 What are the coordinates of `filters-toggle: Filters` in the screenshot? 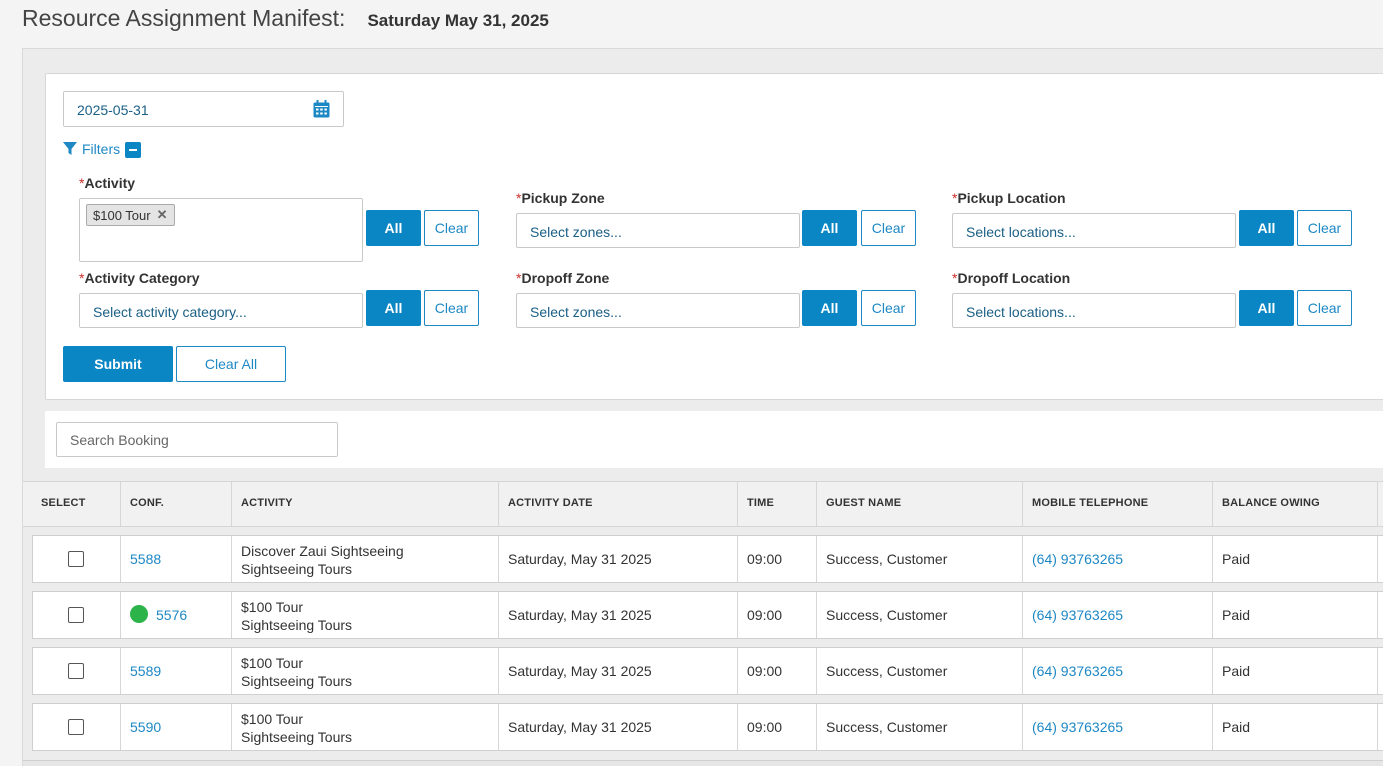 It's located at (91, 149).